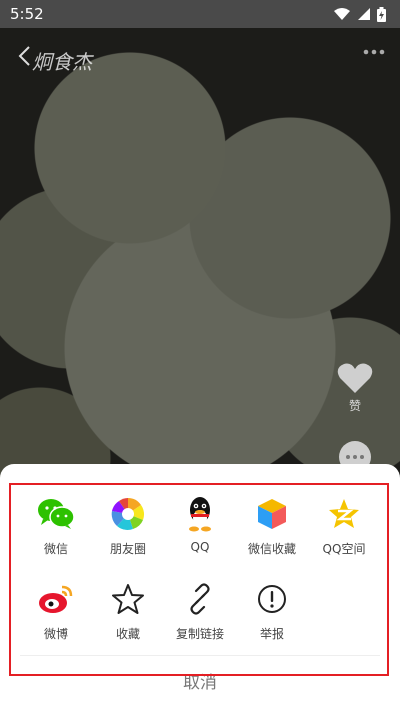 The image size is (400, 711). Describe the element at coordinates (200, 599) in the screenshot. I see `link-icon` at that location.